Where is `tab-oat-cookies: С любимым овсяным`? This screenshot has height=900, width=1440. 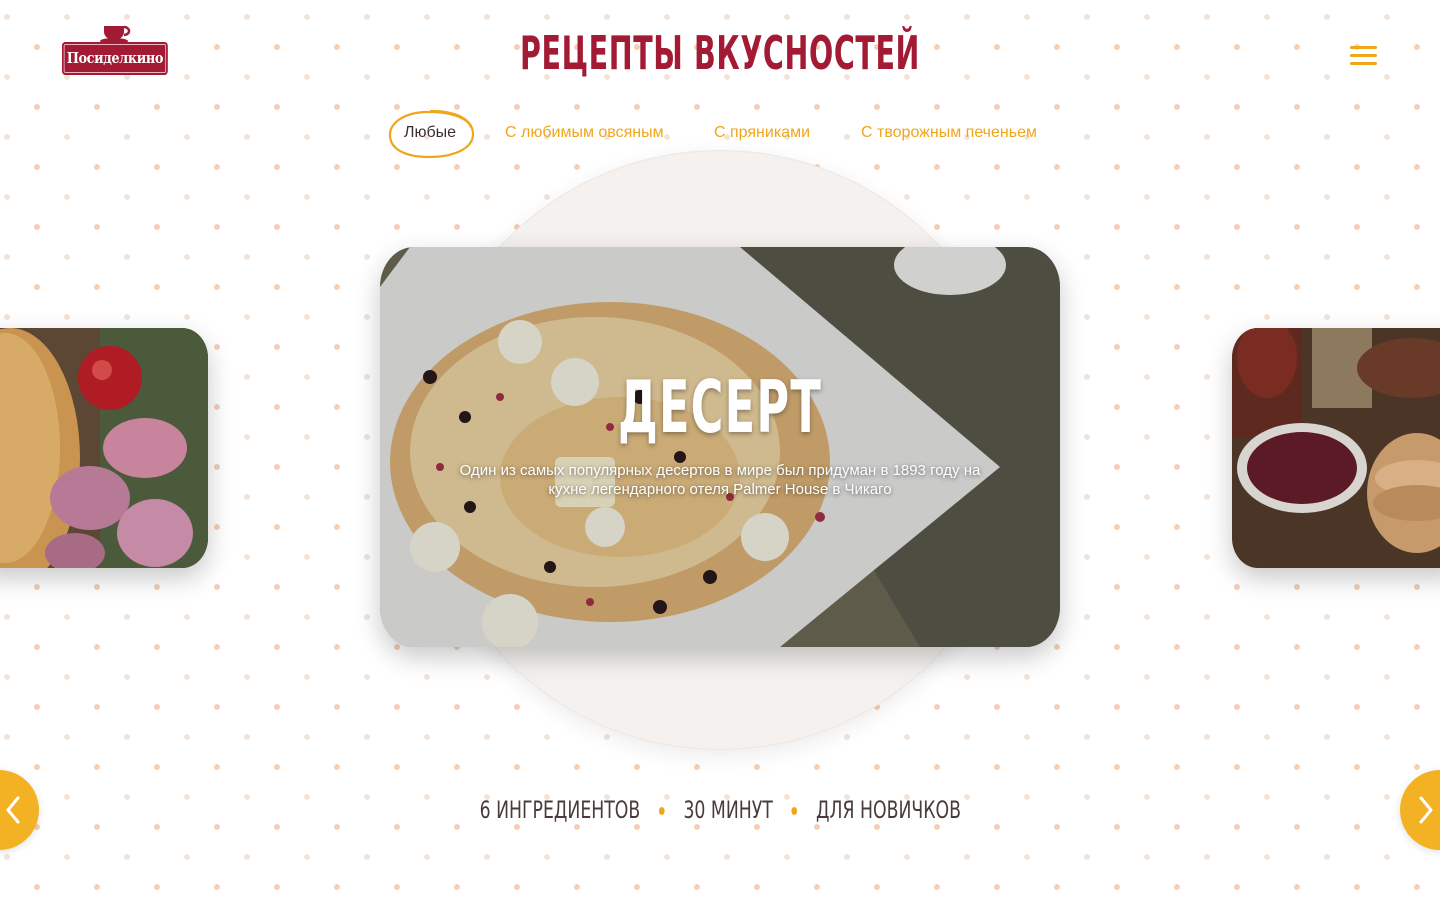
tab-oat-cookies: С любимым овсяным is located at coordinates (584, 134).